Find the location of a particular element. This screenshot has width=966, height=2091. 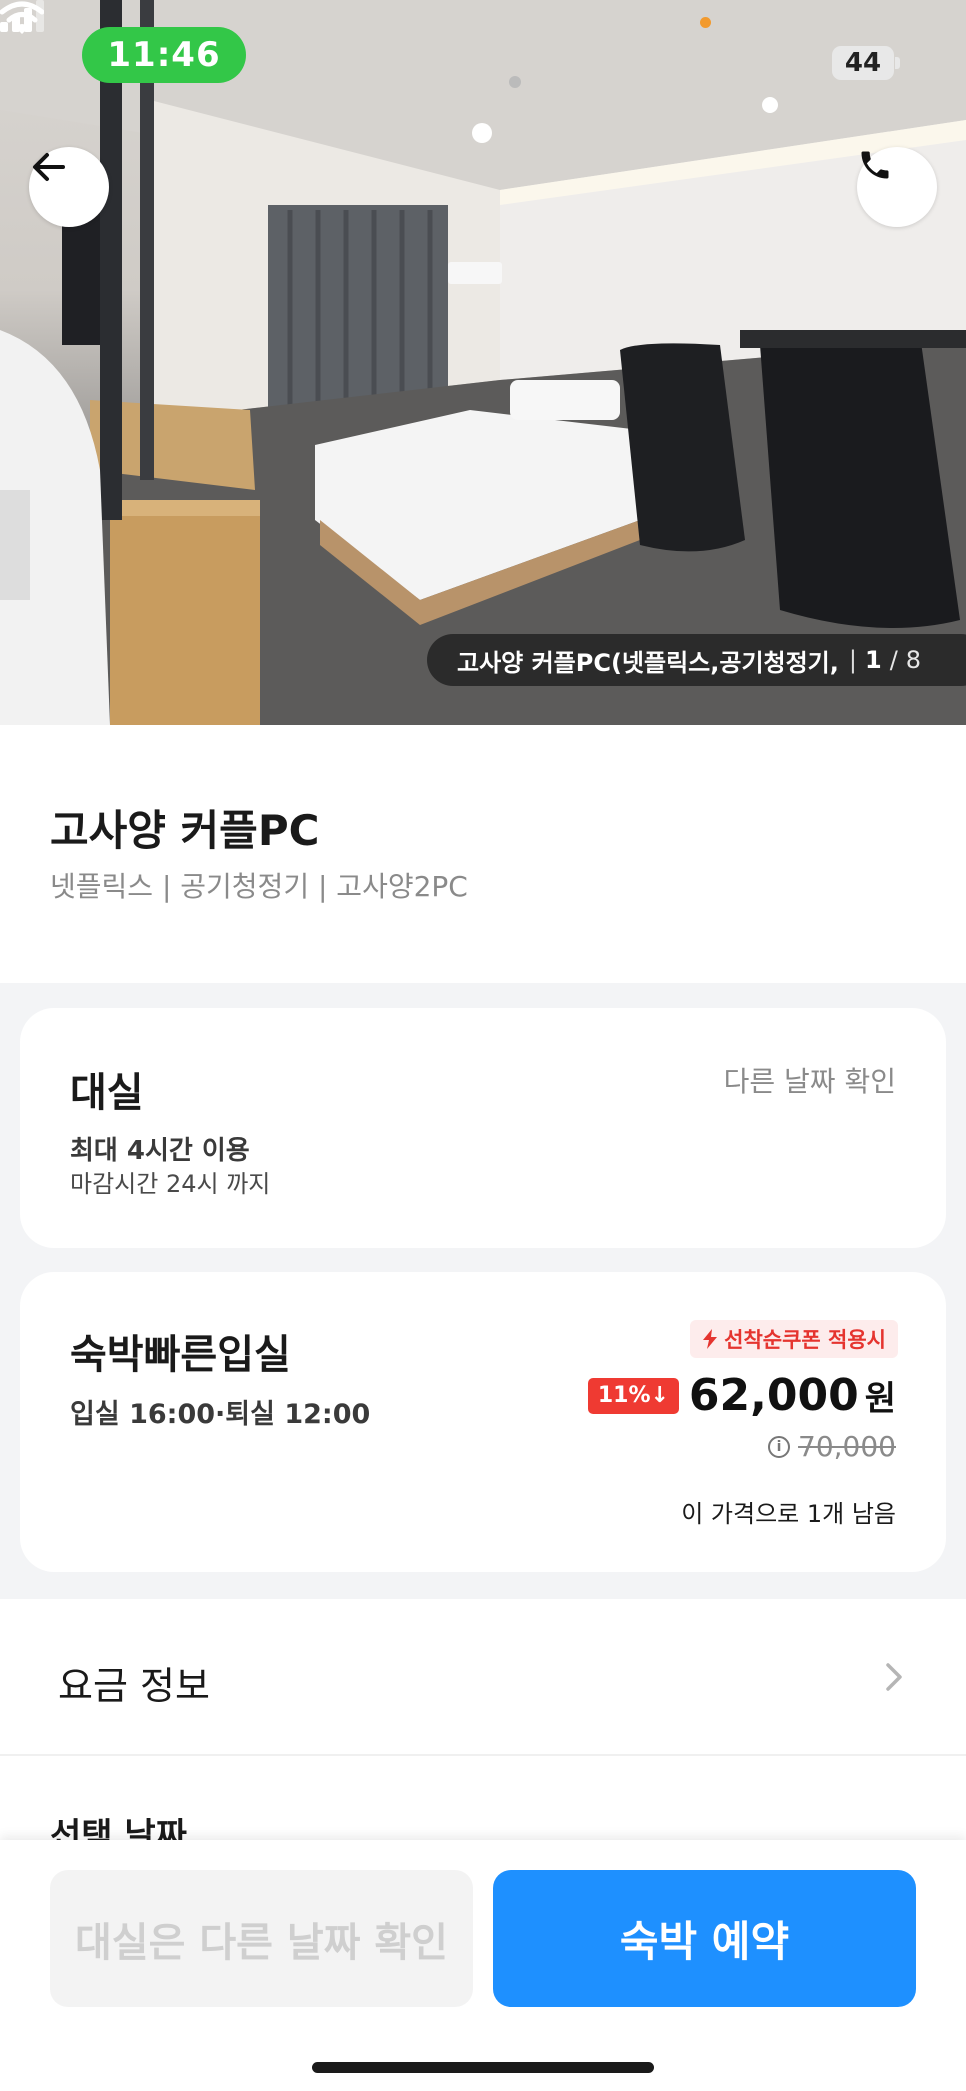

daystay-title: 대실 is located at coordinates (107, 1093).